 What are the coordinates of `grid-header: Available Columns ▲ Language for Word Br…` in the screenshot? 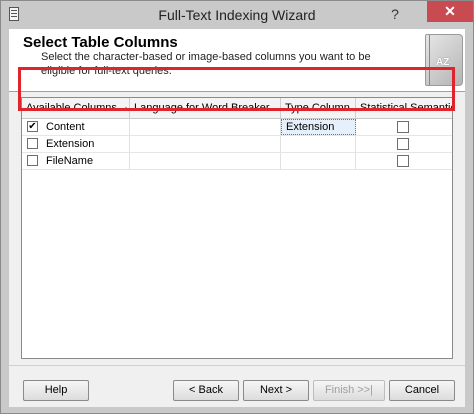 It's located at (237, 108).